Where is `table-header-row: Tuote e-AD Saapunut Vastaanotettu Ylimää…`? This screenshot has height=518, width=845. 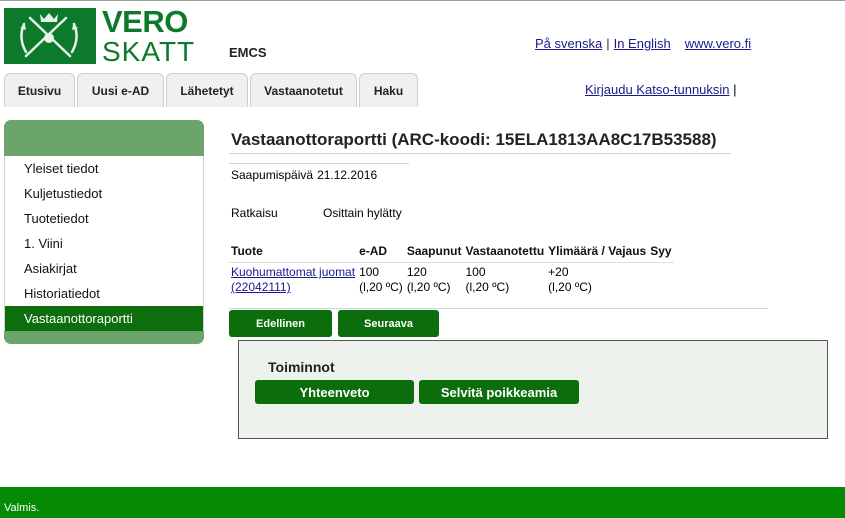
table-header-row: Tuote e-AD Saapunut Vastaanotettu Ylimää… is located at coordinates (451, 252).